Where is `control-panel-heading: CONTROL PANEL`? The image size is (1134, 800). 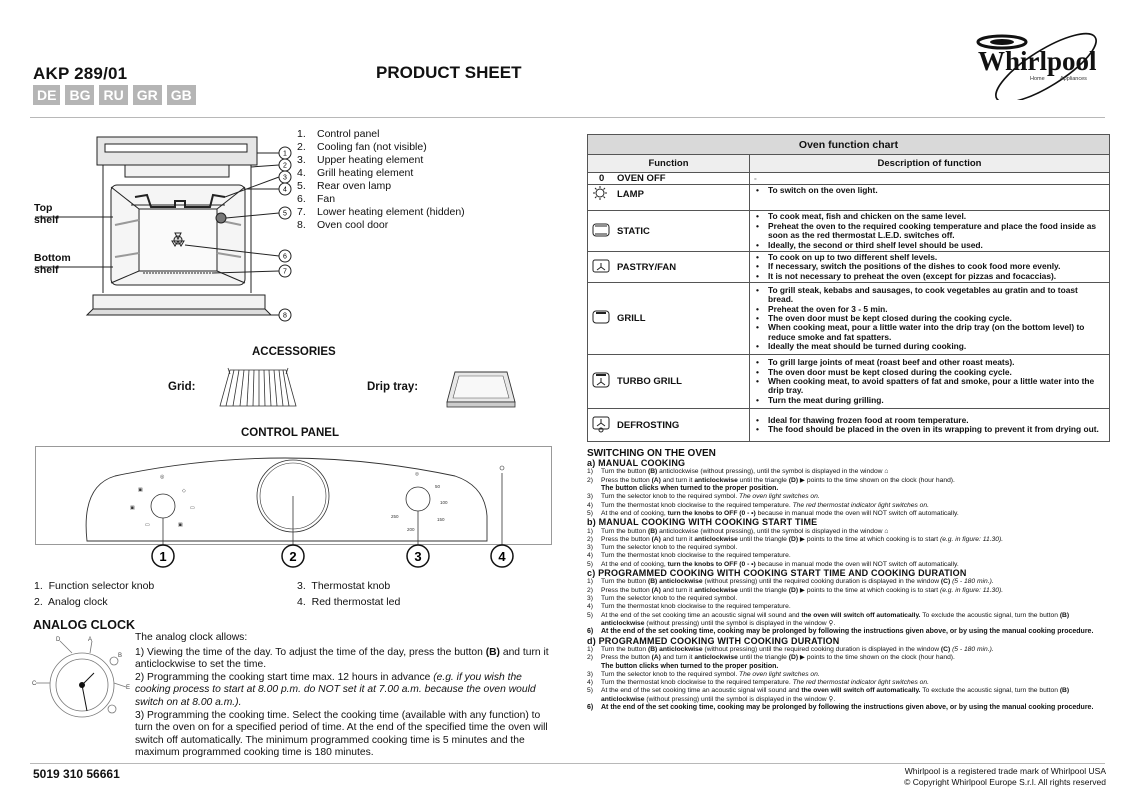
control-panel-heading: CONTROL PANEL is located at coordinates (290, 433).